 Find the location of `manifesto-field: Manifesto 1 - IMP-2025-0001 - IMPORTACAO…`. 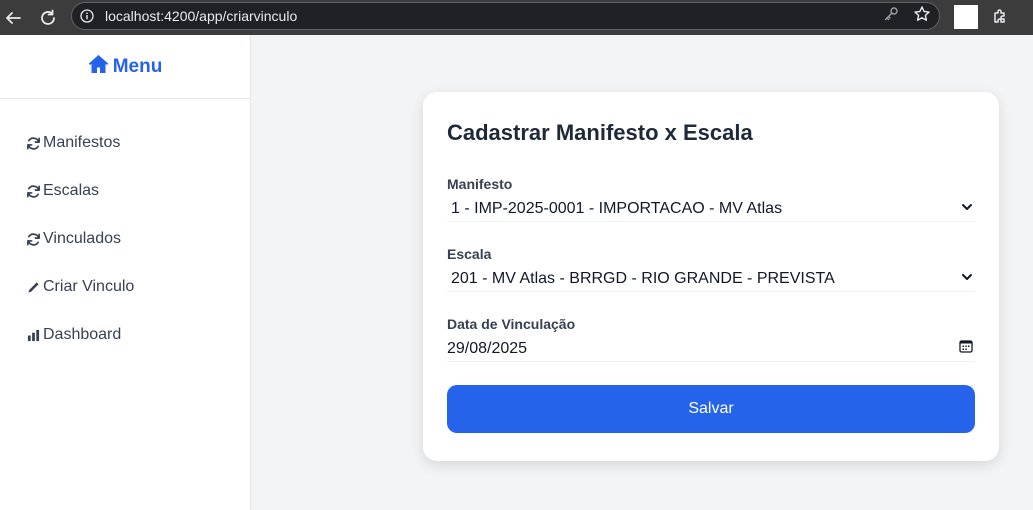

manifesto-field: Manifesto 1 - IMP-2025-0001 - IMPORTACAO… is located at coordinates (711, 199).